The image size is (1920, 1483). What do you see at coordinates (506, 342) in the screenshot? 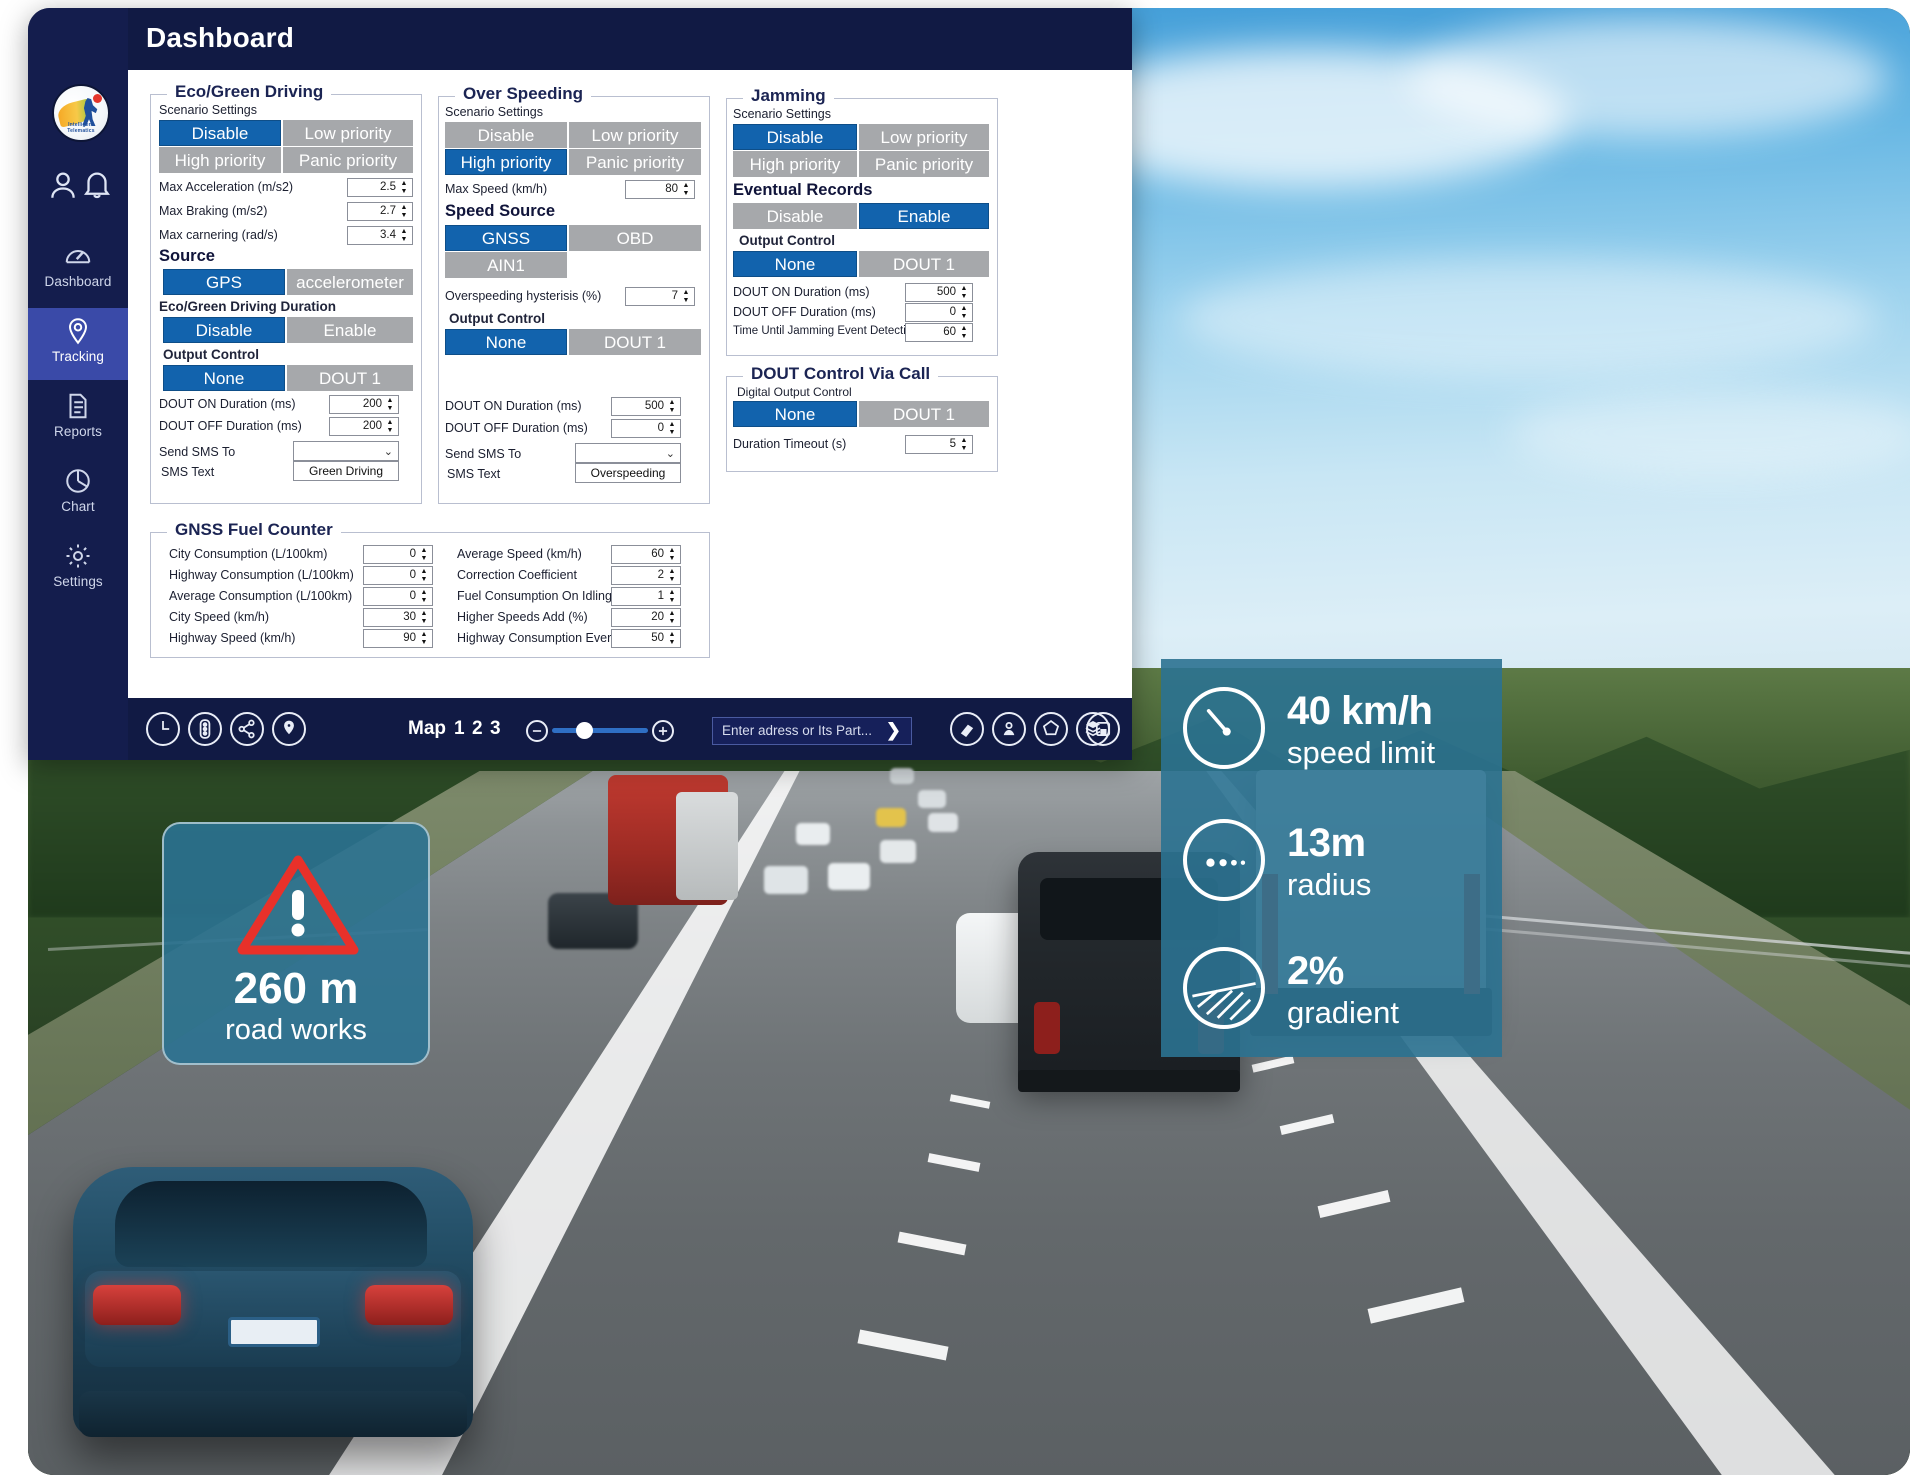
I see `os-output-none: None` at bounding box center [506, 342].